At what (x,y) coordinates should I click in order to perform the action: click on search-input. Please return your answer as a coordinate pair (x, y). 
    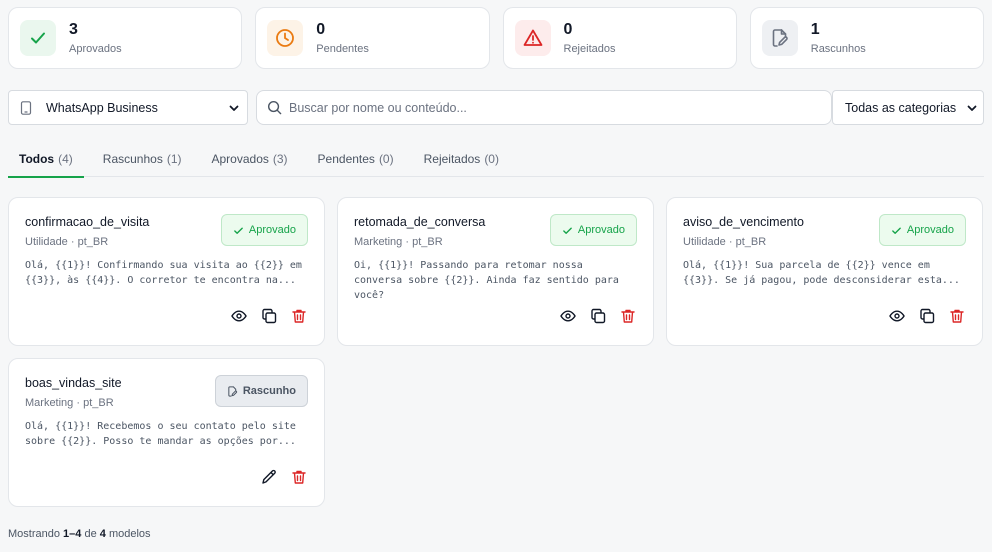
    Looking at the image, I should click on (549, 107).